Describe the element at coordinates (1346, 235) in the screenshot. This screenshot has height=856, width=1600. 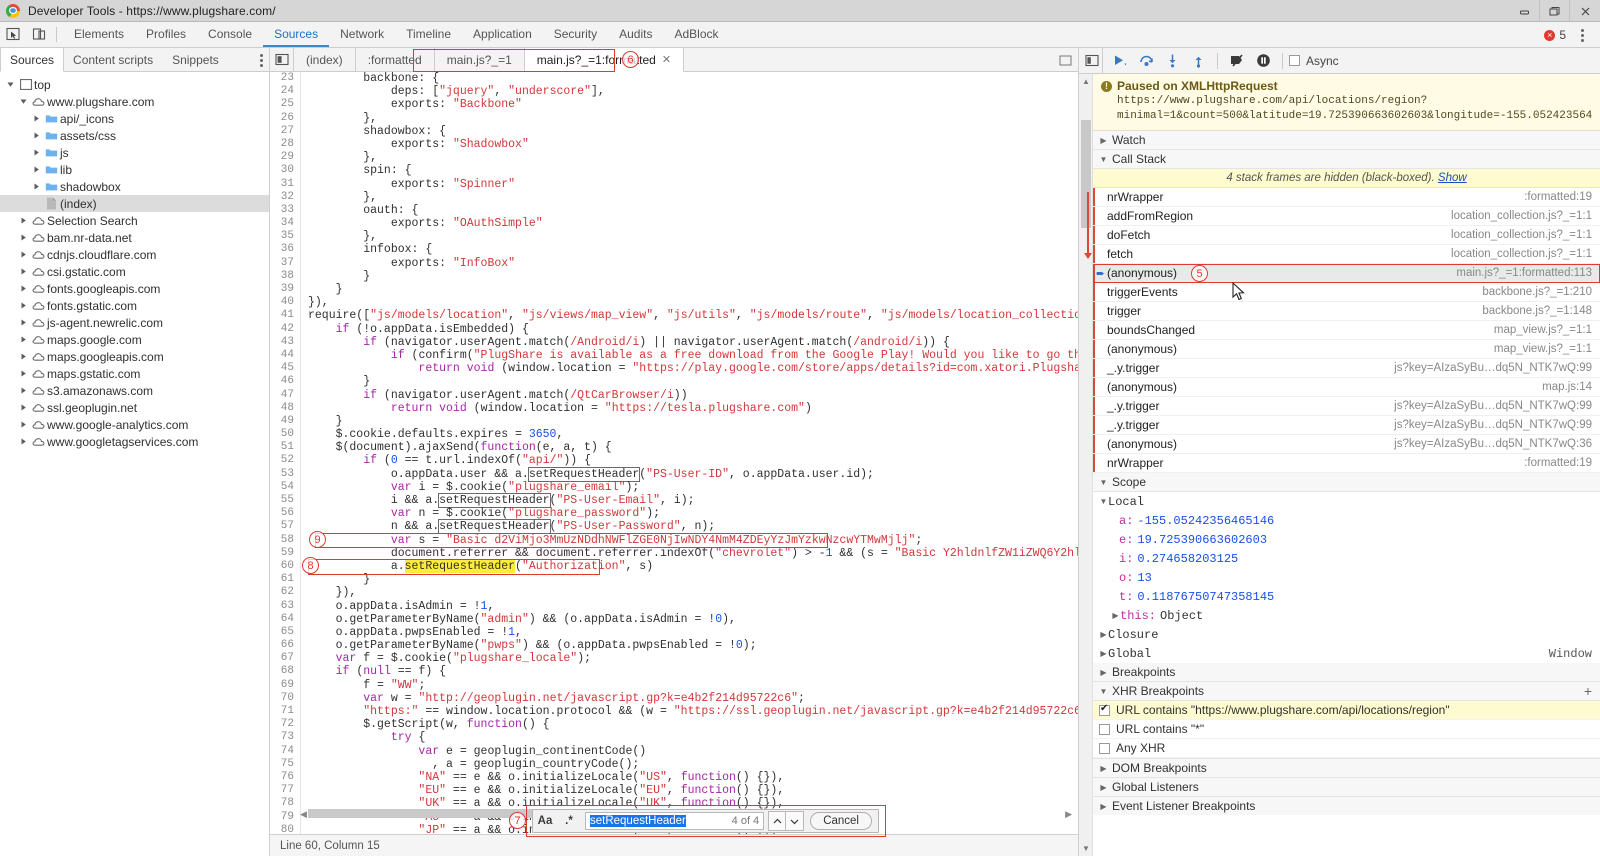
I see `call-stack-frame: doFetch location_collection.js?_=1:1` at that location.